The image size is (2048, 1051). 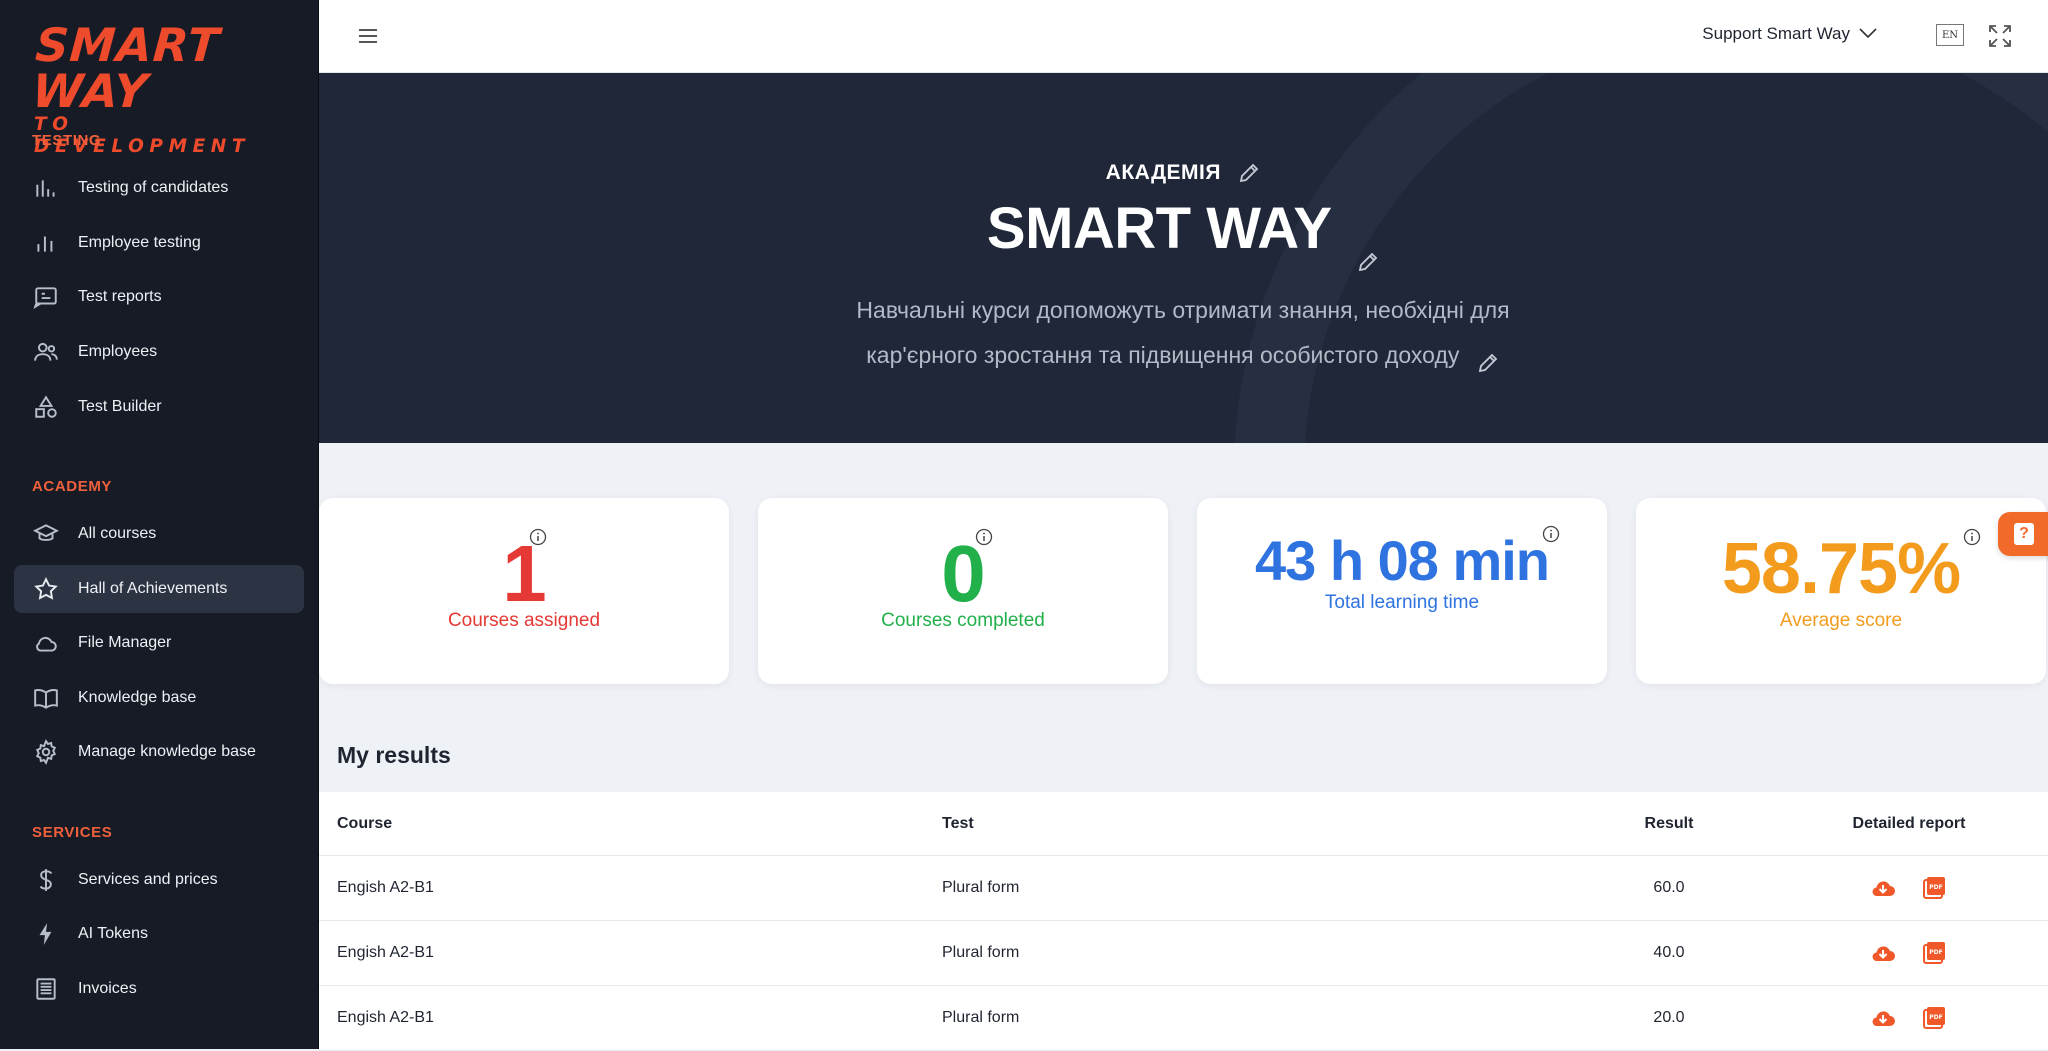 I want to click on sidebar-item-hall-of-achievements: Hall of Achievements, so click(x=159, y=589).